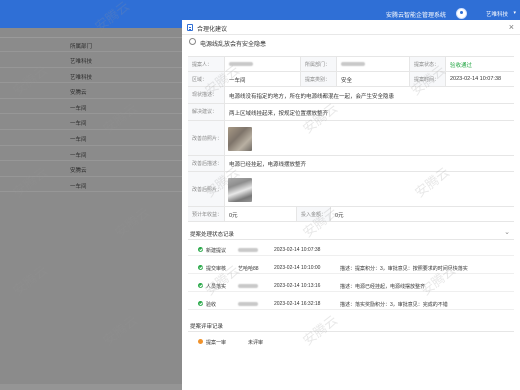 The image size is (520, 390). What do you see at coordinates (233, 45) in the screenshot?
I see `subject-text: 电源线乱放会有安全隐患` at bounding box center [233, 45].